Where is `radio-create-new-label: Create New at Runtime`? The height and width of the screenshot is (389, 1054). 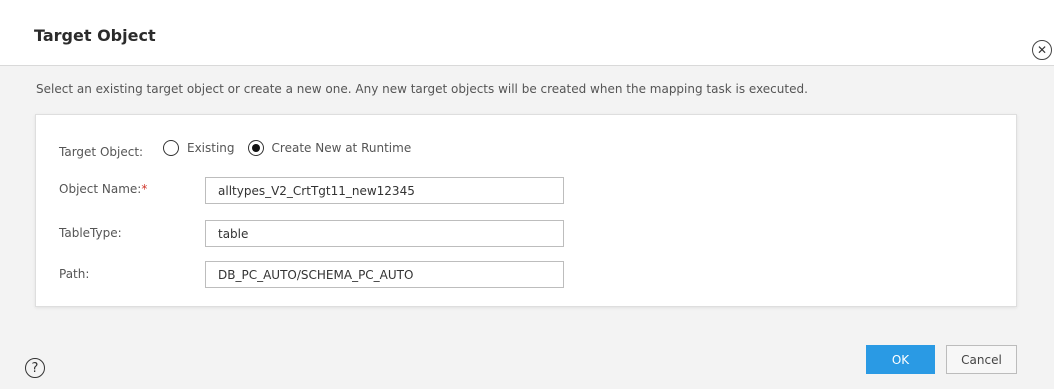 radio-create-new-label: Create New at Runtime is located at coordinates (342, 148).